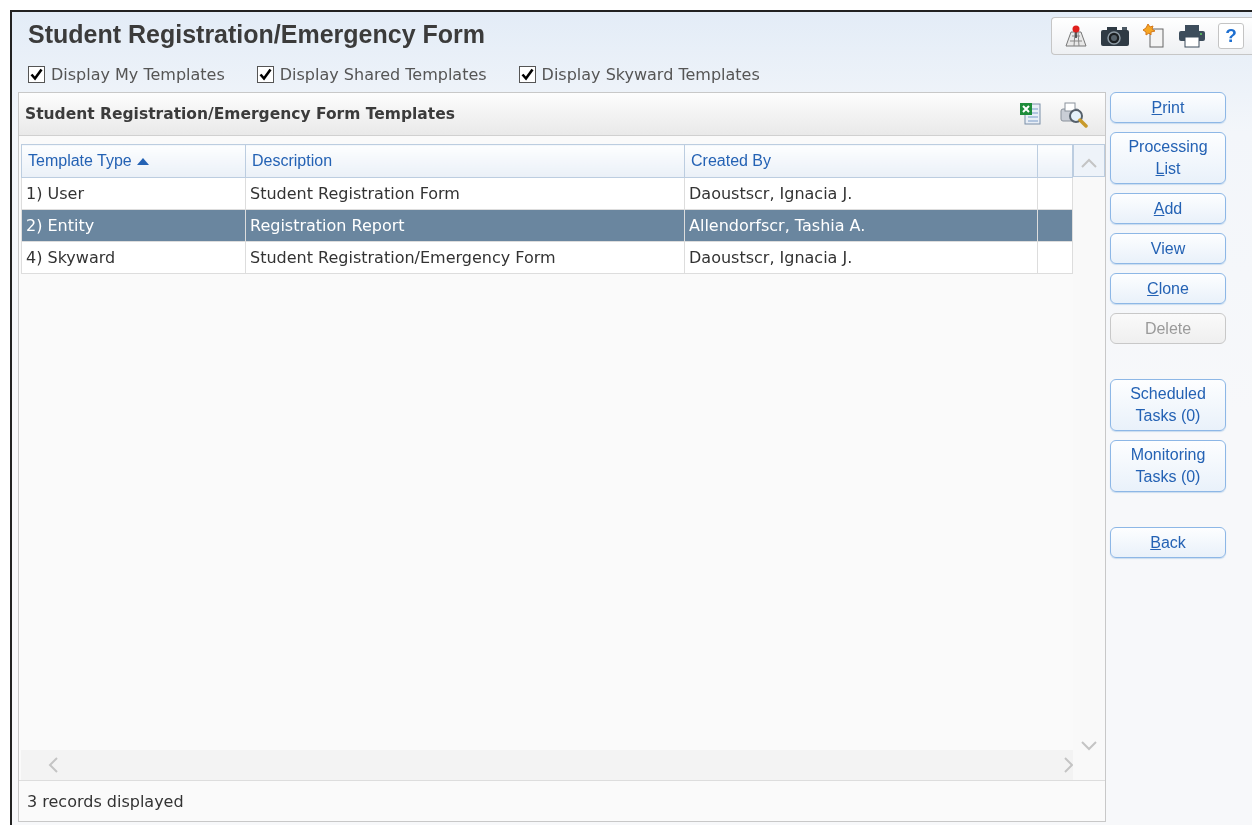 The width and height of the screenshot is (1252, 825). Describe the element at coordinates (1168, 208) in the screenshot. I see `action-button: Add` at that location.